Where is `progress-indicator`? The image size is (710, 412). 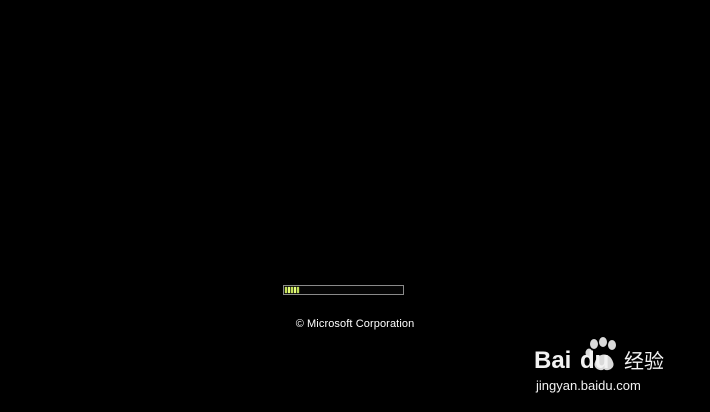
progress-indicator is located at coordinates (291, 290).